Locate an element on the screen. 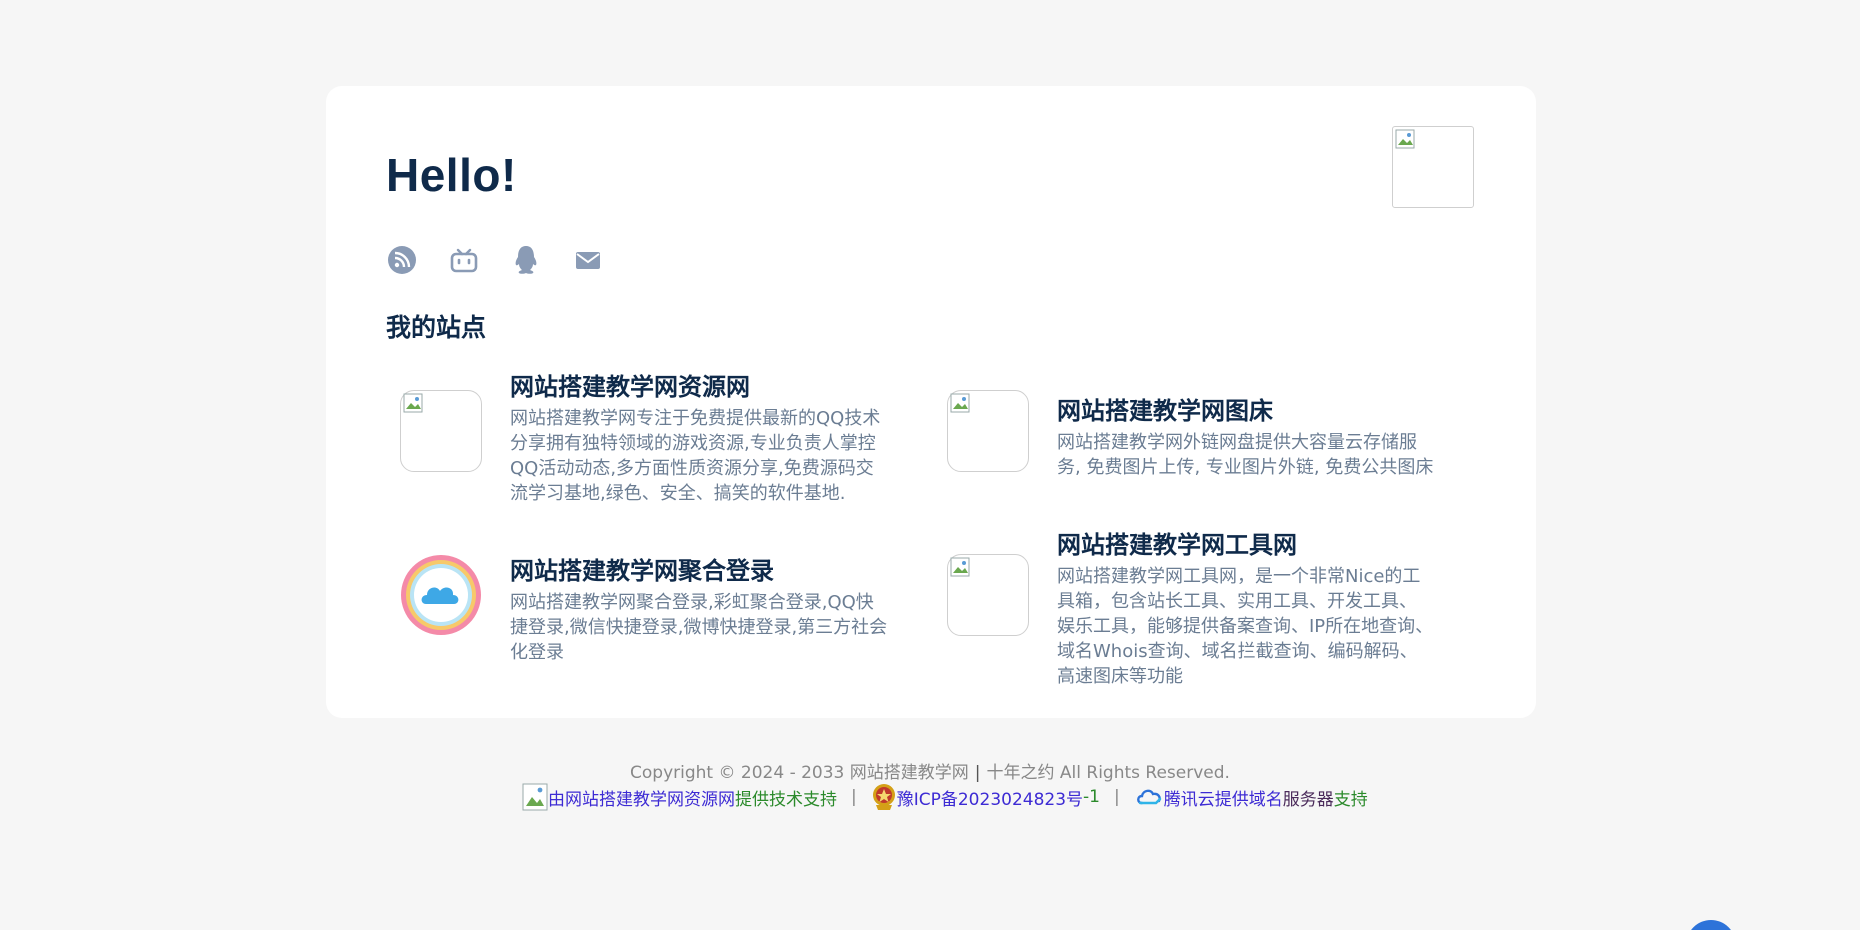 This screenshot has width=1860, height=930. mail-icon is located at coordinates (588, 260).